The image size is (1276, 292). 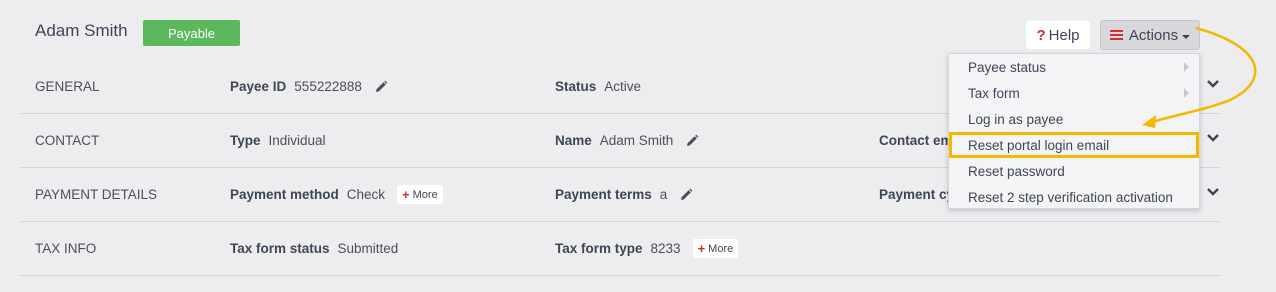 I want to click on status-badge: Payable, so click(x=191, y=33).